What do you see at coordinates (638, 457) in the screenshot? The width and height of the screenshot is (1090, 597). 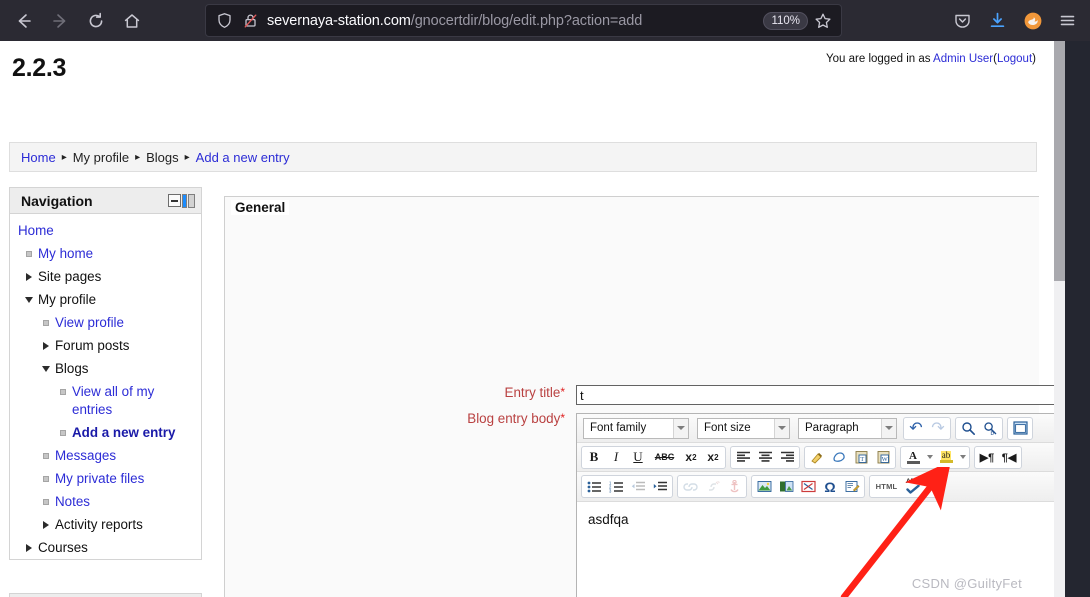 I see `underline-icon: U` at bounding box center [638, 457].